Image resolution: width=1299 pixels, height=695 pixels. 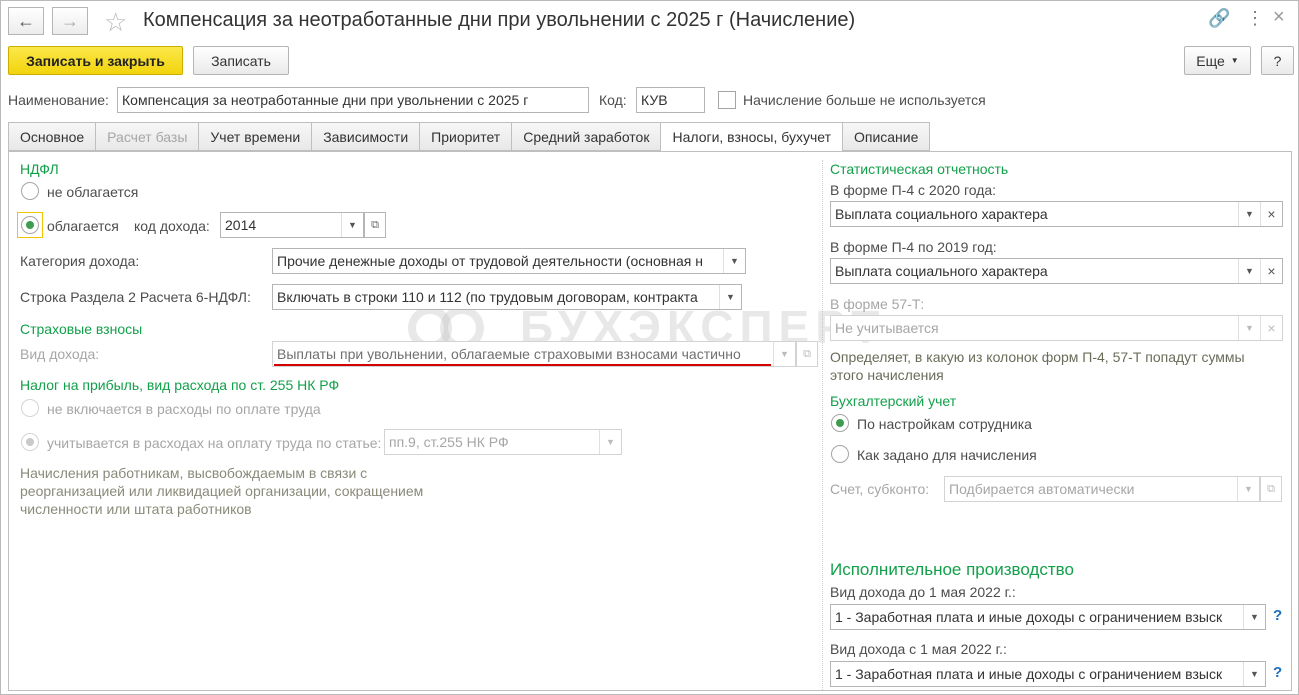 What do you see at coordinates (918, 649) in the screenshot?
I see `enforcement-after-label: Вид дохода с 1 мая 2022 г.:` at bounding box center [918, 649].